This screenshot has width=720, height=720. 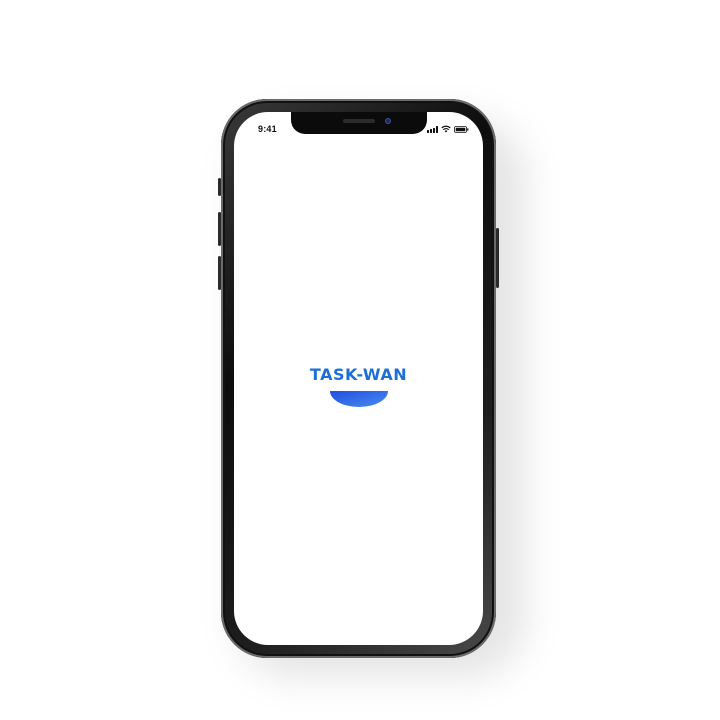 I want to click on status-icons, so click(x=448, y=128).